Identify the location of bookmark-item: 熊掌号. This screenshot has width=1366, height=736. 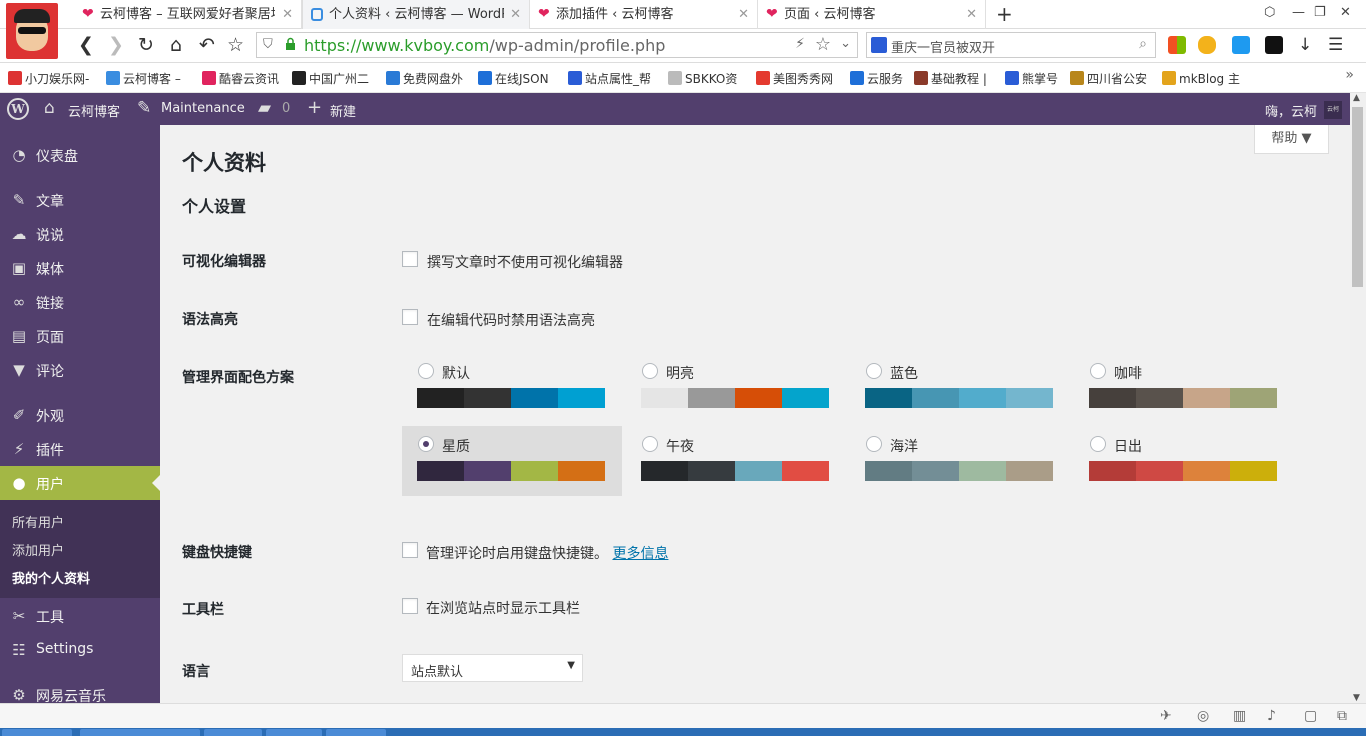
(1031, 78).